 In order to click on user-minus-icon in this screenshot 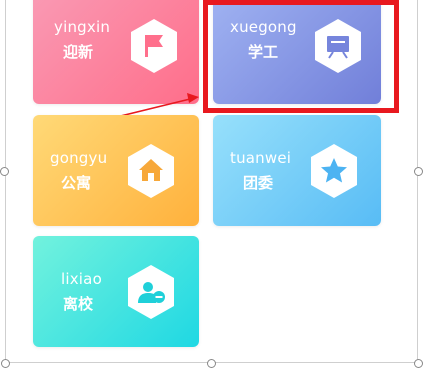, I will do `click(151, 292)`.